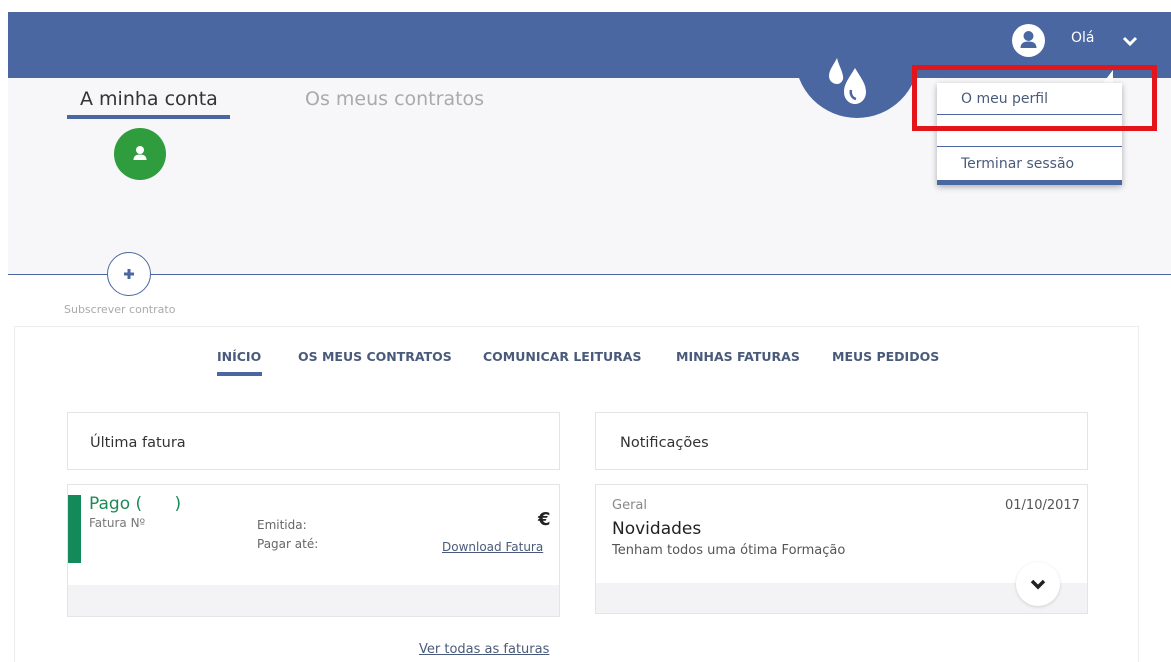  Describe the element at coordinates (885, 356) in the screenshot. I see `tab-requests: MEUS PEDIDOS` at that location.